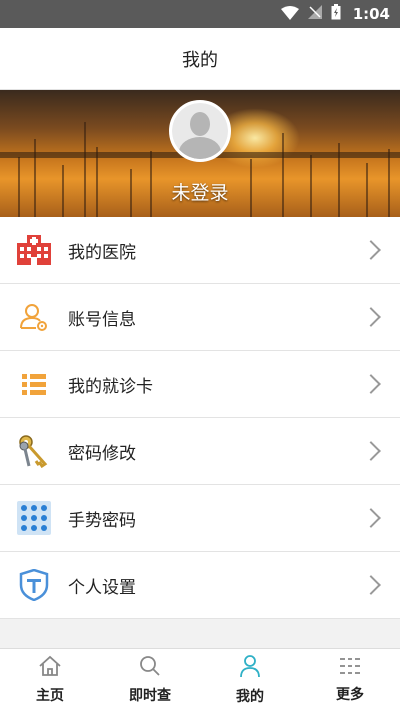  I want to click on menu-item-label: 我的医院, so click(102, 252).